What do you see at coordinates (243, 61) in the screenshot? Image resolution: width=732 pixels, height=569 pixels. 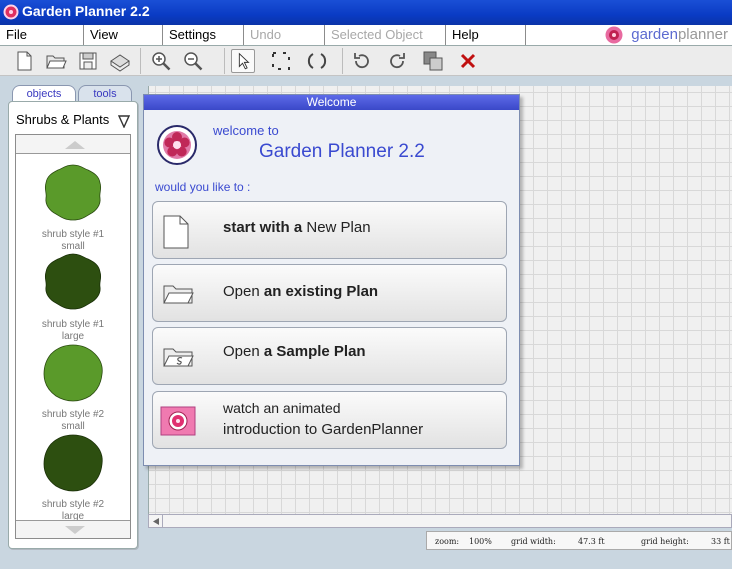 I see `pointer-icon` at bounding box center [243, 61].